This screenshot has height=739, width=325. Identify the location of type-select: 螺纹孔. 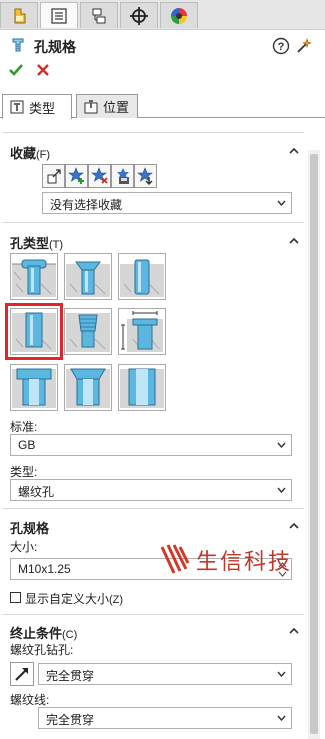
(151, 490).